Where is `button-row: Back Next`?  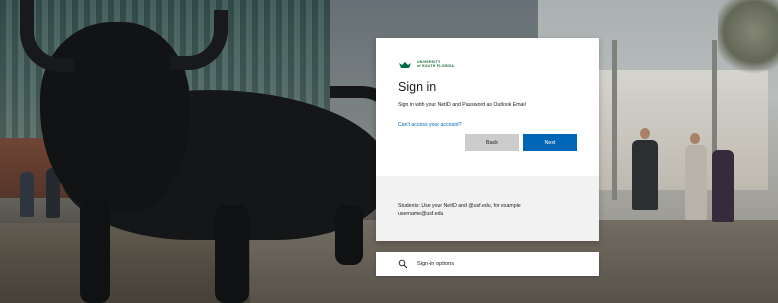 button-row: Back Next is located at coordinates (487, 142).